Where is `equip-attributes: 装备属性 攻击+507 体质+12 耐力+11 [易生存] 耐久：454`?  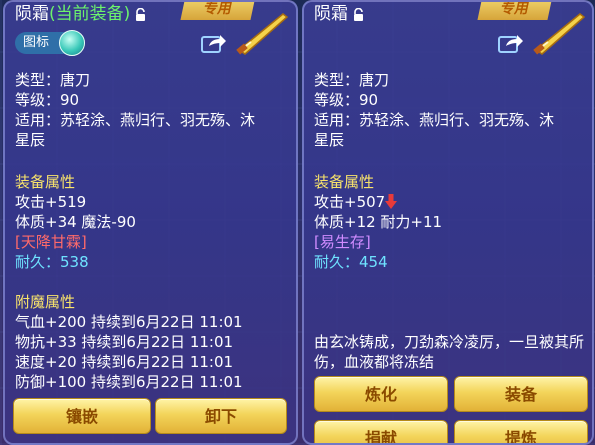
equip-attributes: 装备属性 攻击+507 体质+12 耐力+11 [易生存] 耐久：454 is located at coordinates (378, 222).